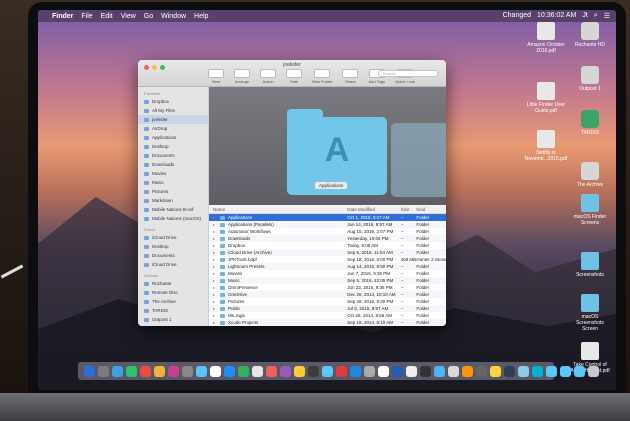 The image size is (630, 421). I want to click on spotlight-icon: ⌕, so click(596, 16).